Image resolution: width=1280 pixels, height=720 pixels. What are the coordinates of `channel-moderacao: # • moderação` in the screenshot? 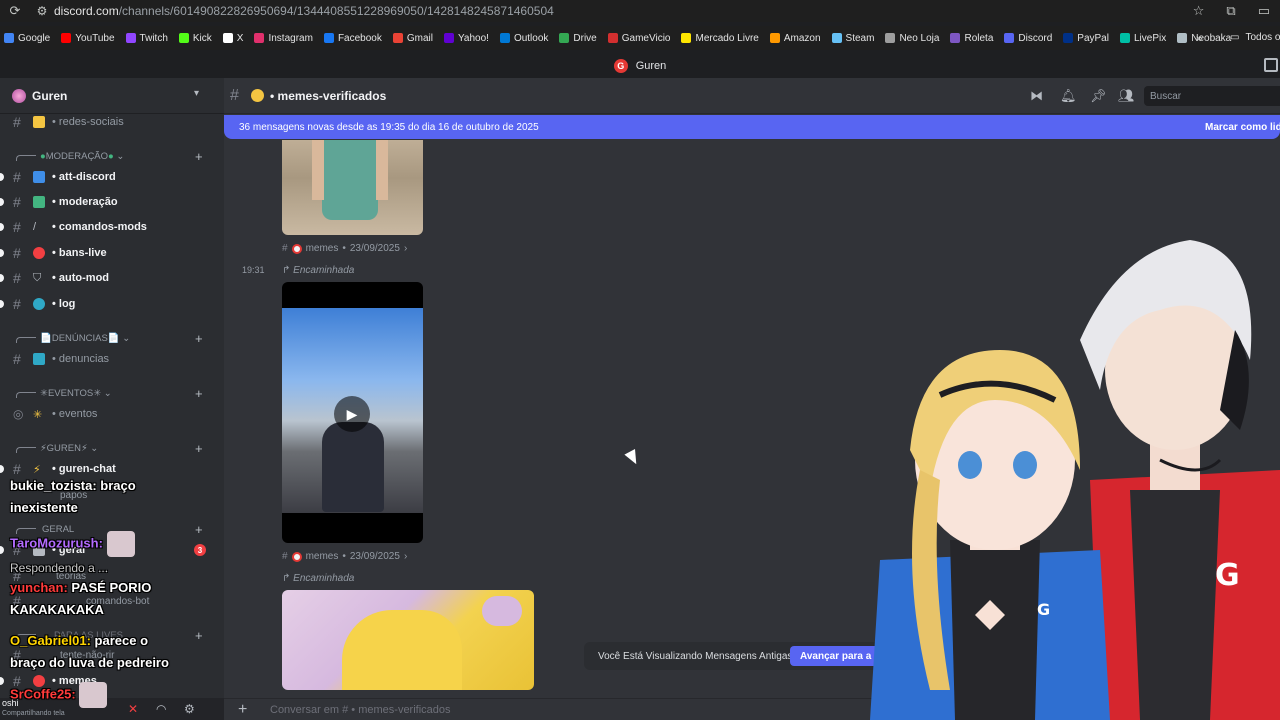 It's located at (112, 202).